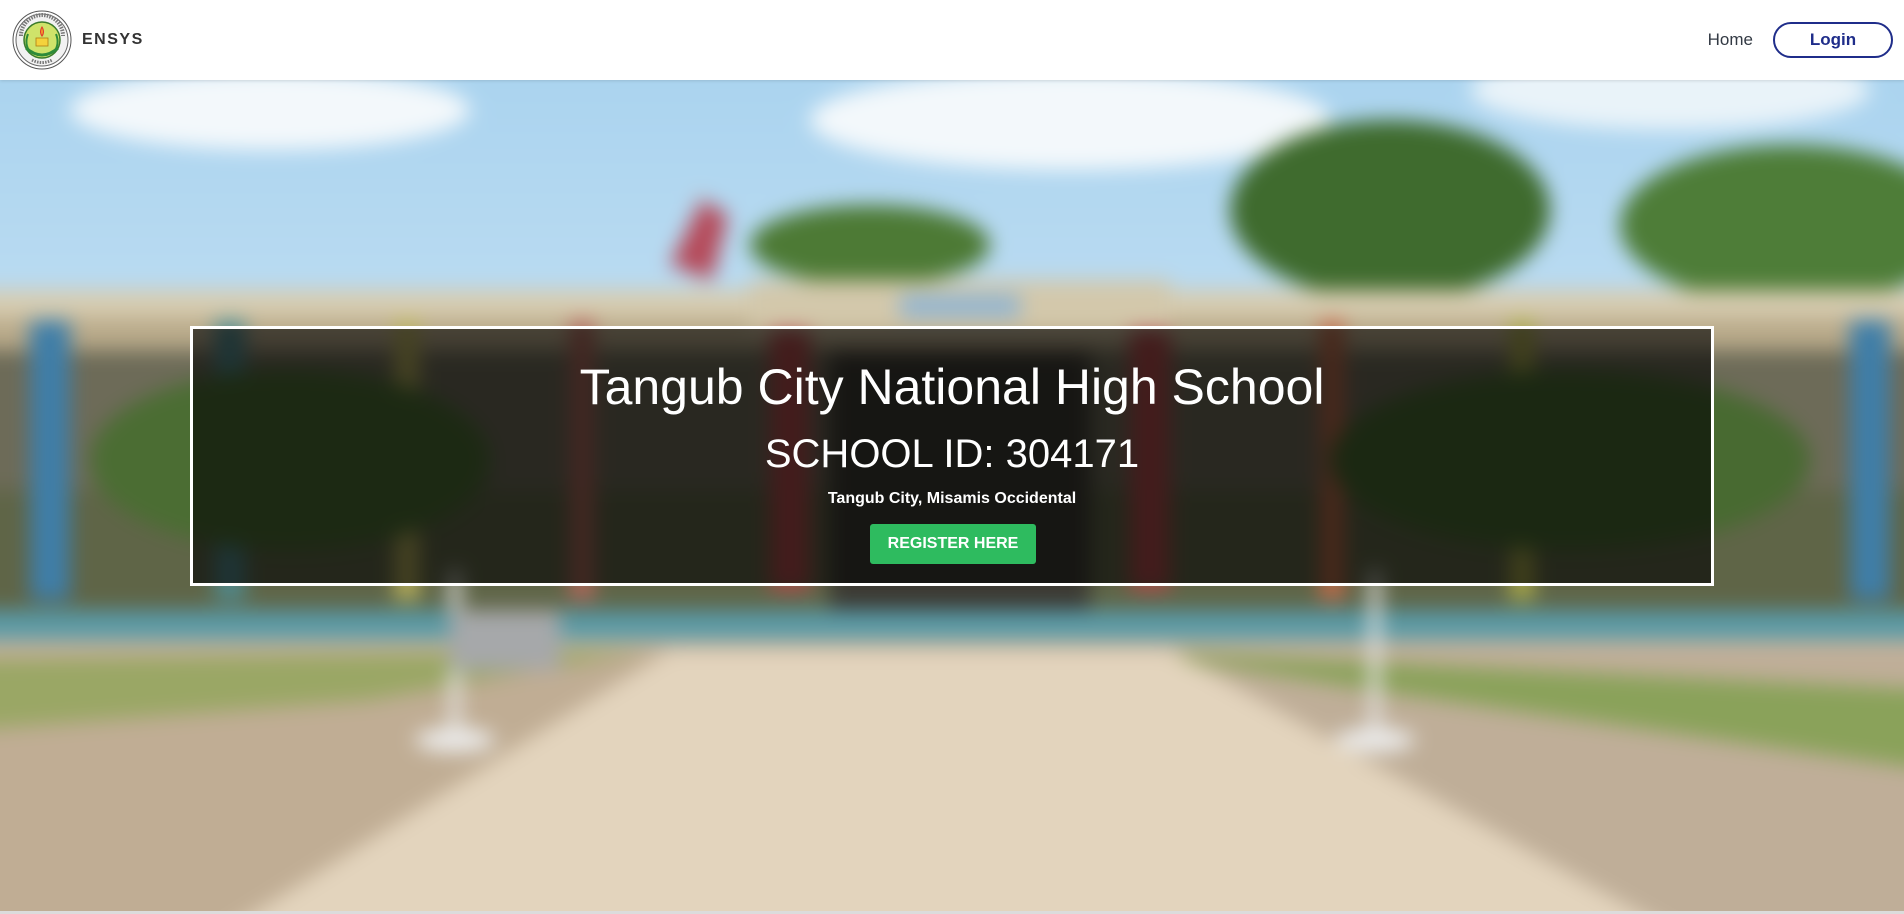  I want to click on nav-links: Home Login, so click(1800, 40).